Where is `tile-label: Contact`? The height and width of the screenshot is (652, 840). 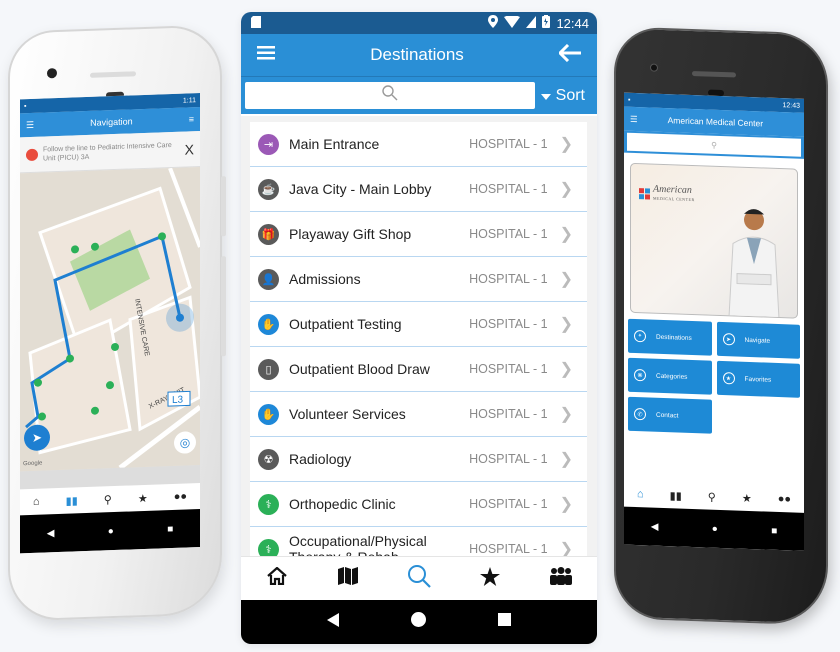
tile-label: Contact is located at coordinates (667, 415).